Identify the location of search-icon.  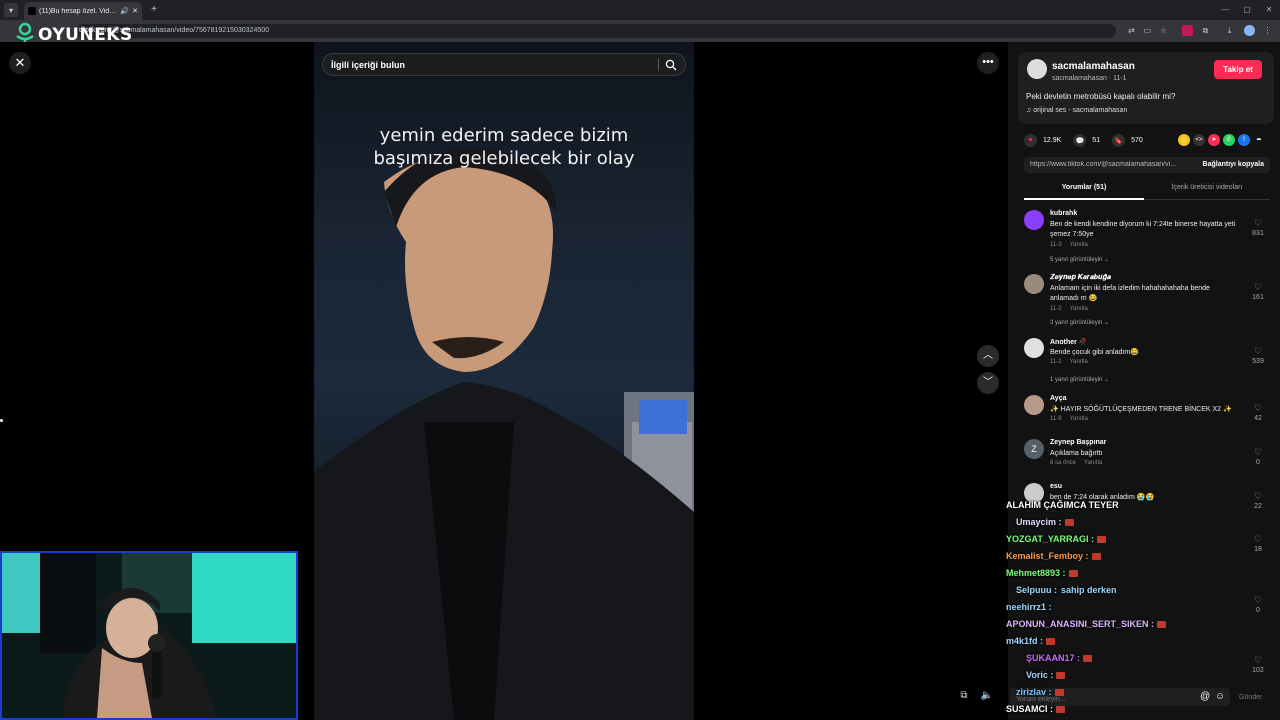
(671, 65).